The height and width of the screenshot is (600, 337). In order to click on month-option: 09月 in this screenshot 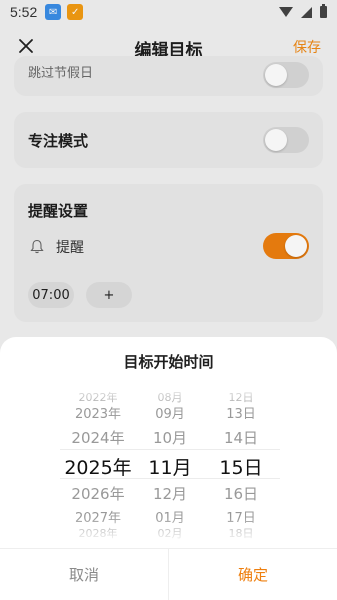, I will do `click(170, 412)`.